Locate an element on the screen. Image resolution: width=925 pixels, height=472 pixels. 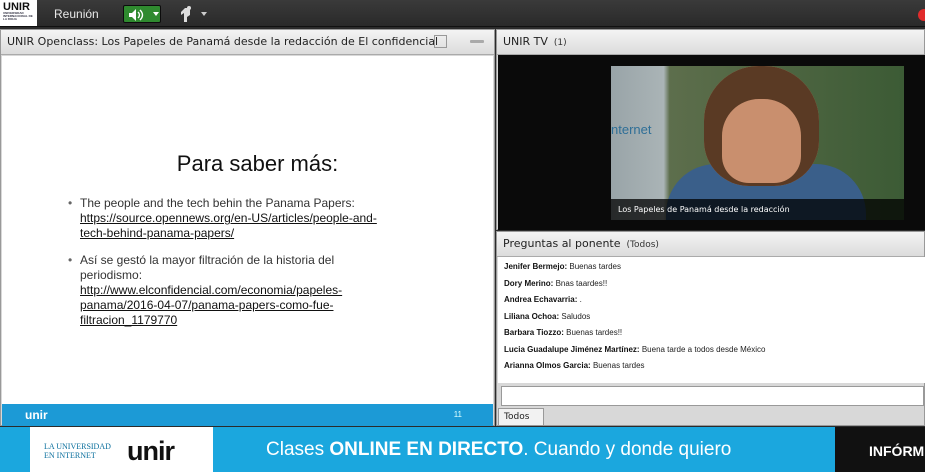
message-text: Saludos is located at coordinates (576, 316).